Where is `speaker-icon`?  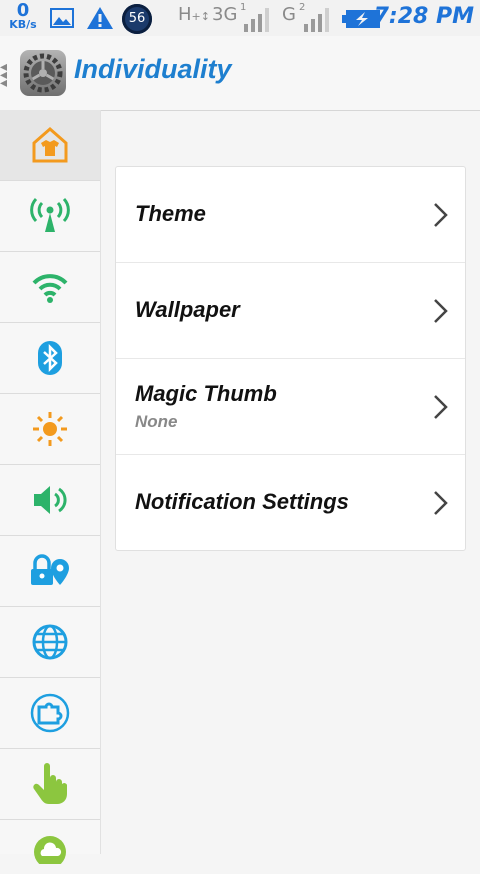 speaker-icon is located at coordinates (50, 500).